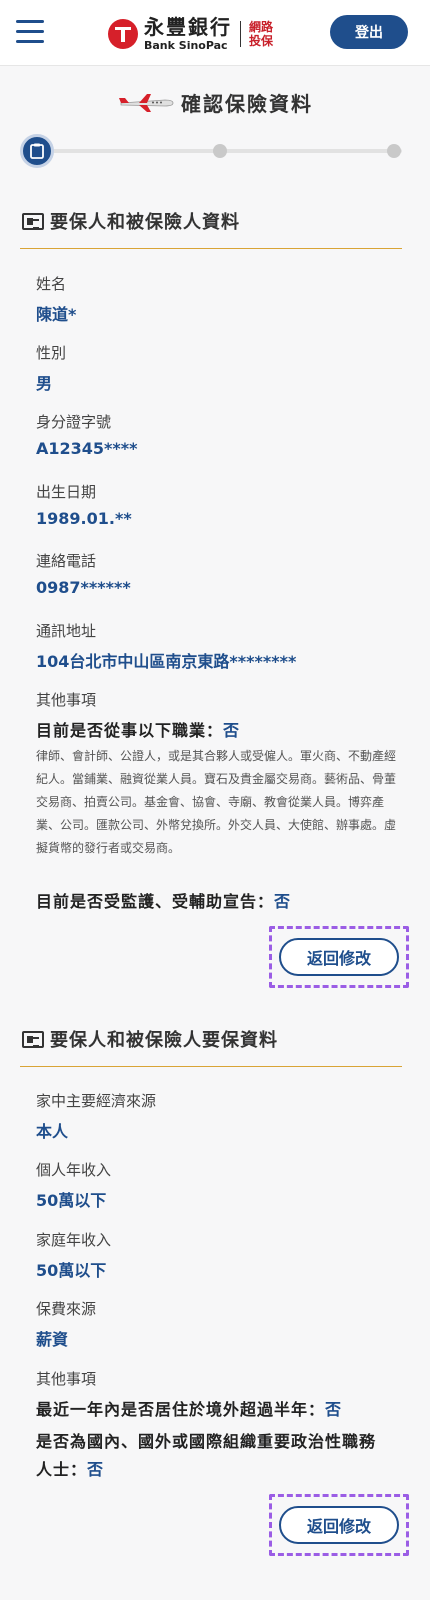 This screenshot has width=430, height=1600. I want to click on phone-value: 0987******, so click(83, 587).